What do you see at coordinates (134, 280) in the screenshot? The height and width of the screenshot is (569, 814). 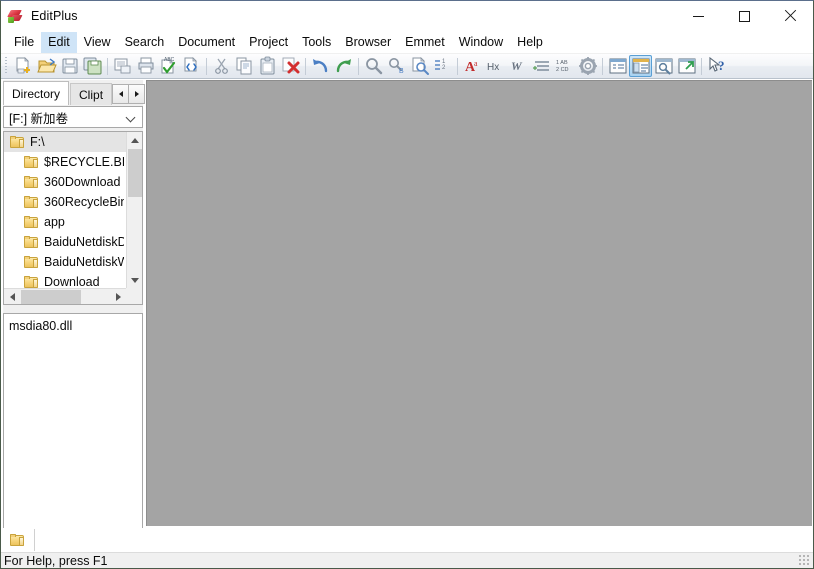 I see `tree-scroll-down-button` at bounding box center [134, 280].